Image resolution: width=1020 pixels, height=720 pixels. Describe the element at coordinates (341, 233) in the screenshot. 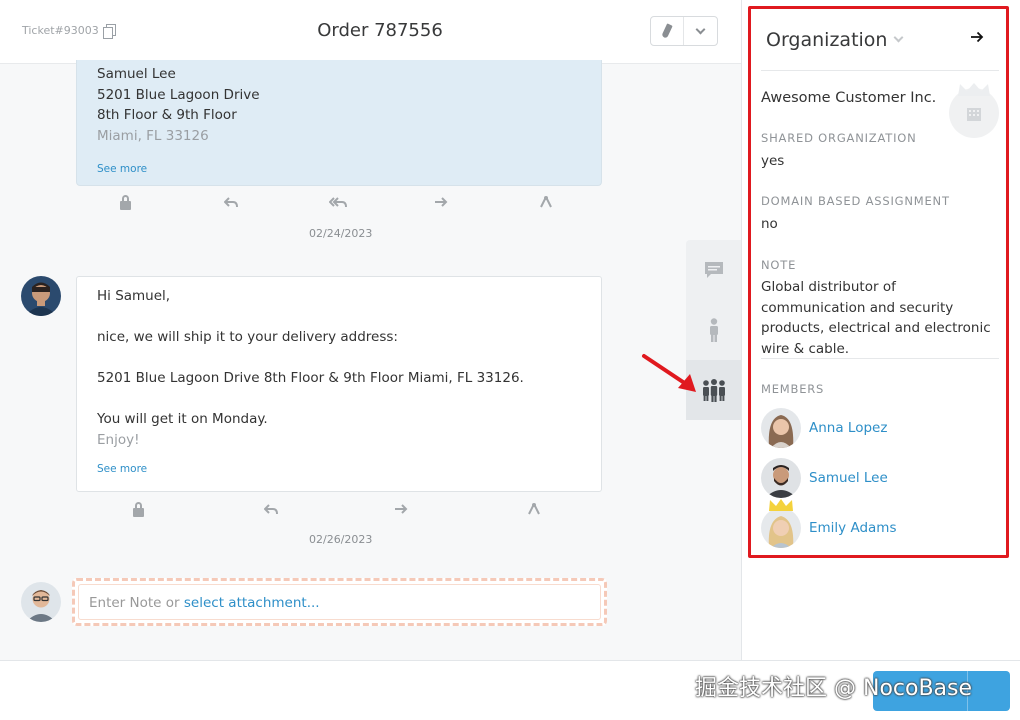

I see `article-date: 02/24/2023` at that location.